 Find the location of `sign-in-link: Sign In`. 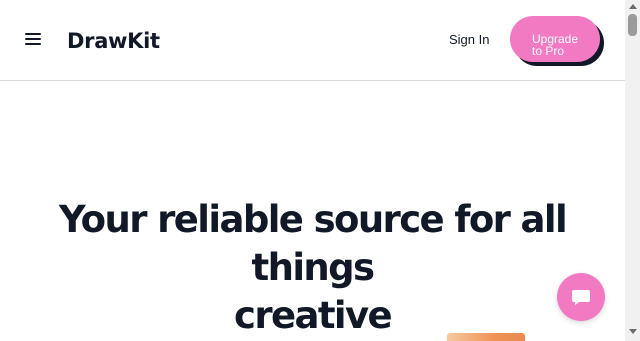

sign-in-link: Sign In is located at coordinates (469, 40).